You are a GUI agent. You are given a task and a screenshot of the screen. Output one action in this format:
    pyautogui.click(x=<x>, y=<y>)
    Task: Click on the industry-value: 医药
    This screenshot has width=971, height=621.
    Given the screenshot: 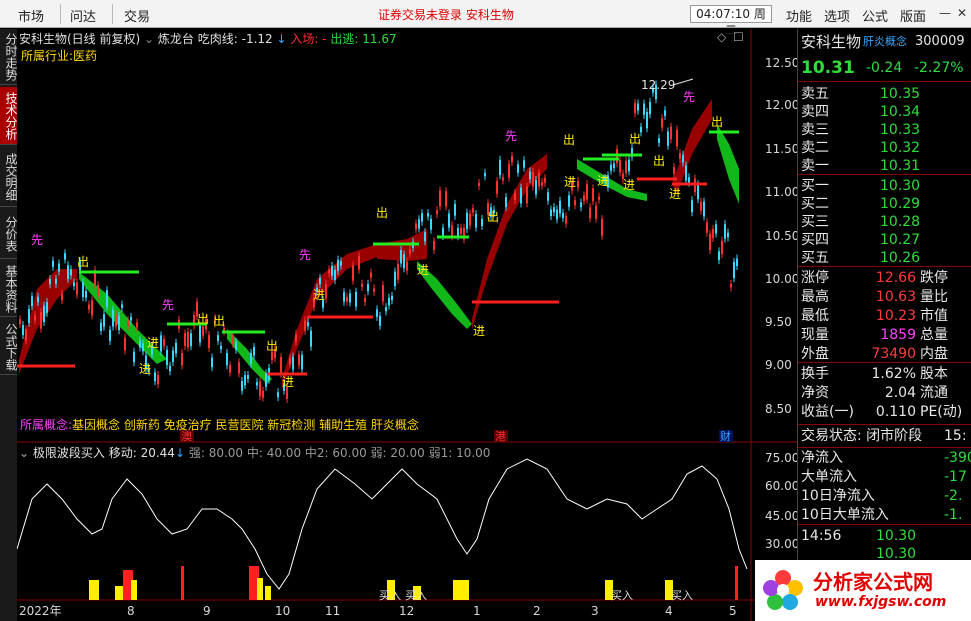 What is the action you would take?
    pyautogui.click(x=85, y=56)
    